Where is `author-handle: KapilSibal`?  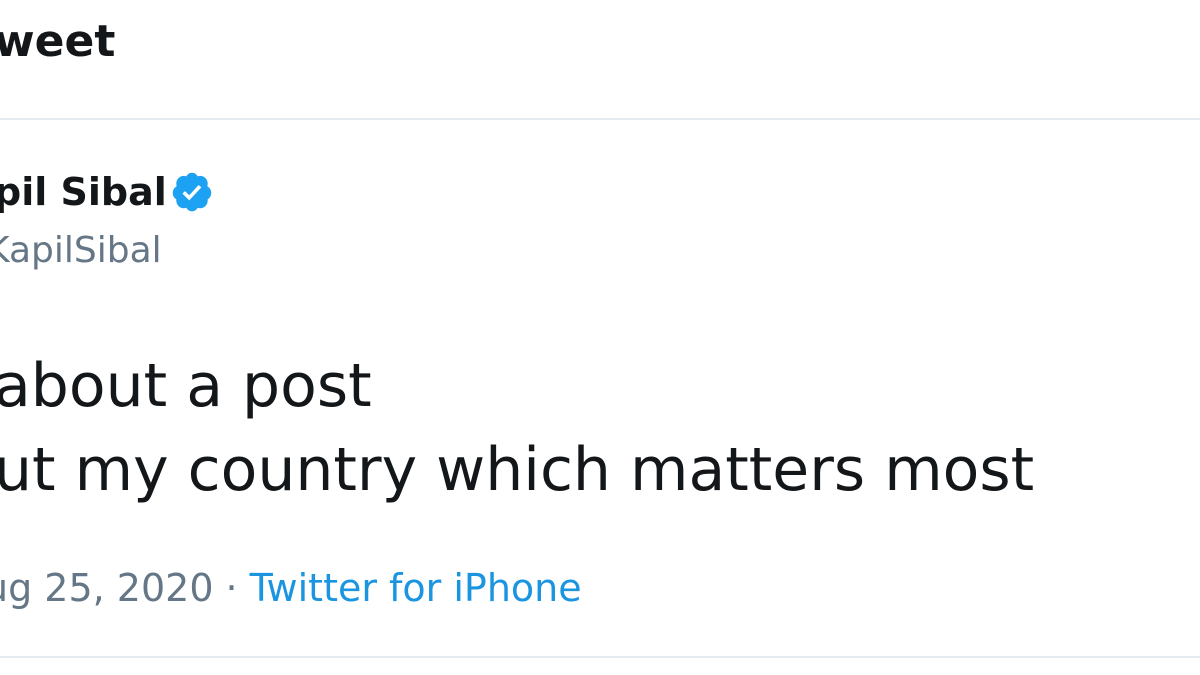
author-handle: KapilSibal is located at coordinates (81, 250).